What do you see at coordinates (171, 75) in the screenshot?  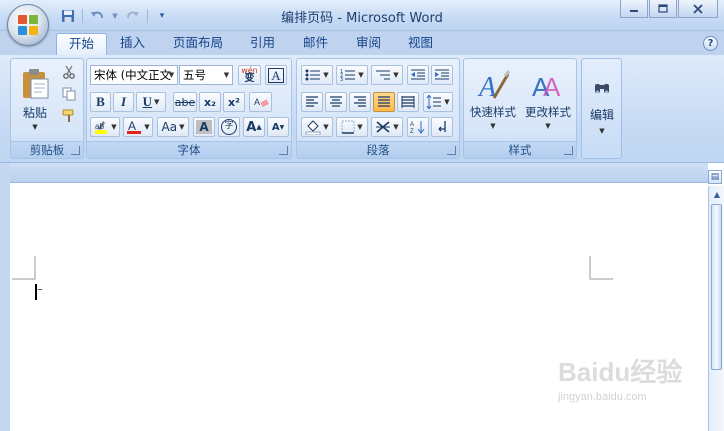 I see `font-name-dropdown-icon: ▼` at bounding box center [171, 75].